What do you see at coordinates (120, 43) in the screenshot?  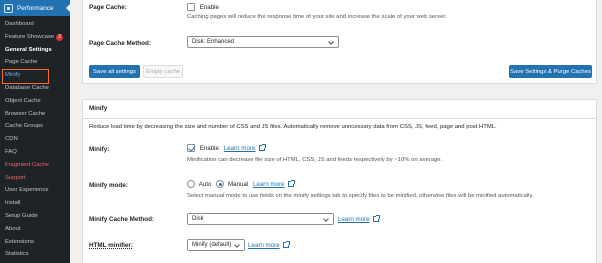 I see `page-cache-method-label: Page Cache Method:` at bounding box center [120, 43].